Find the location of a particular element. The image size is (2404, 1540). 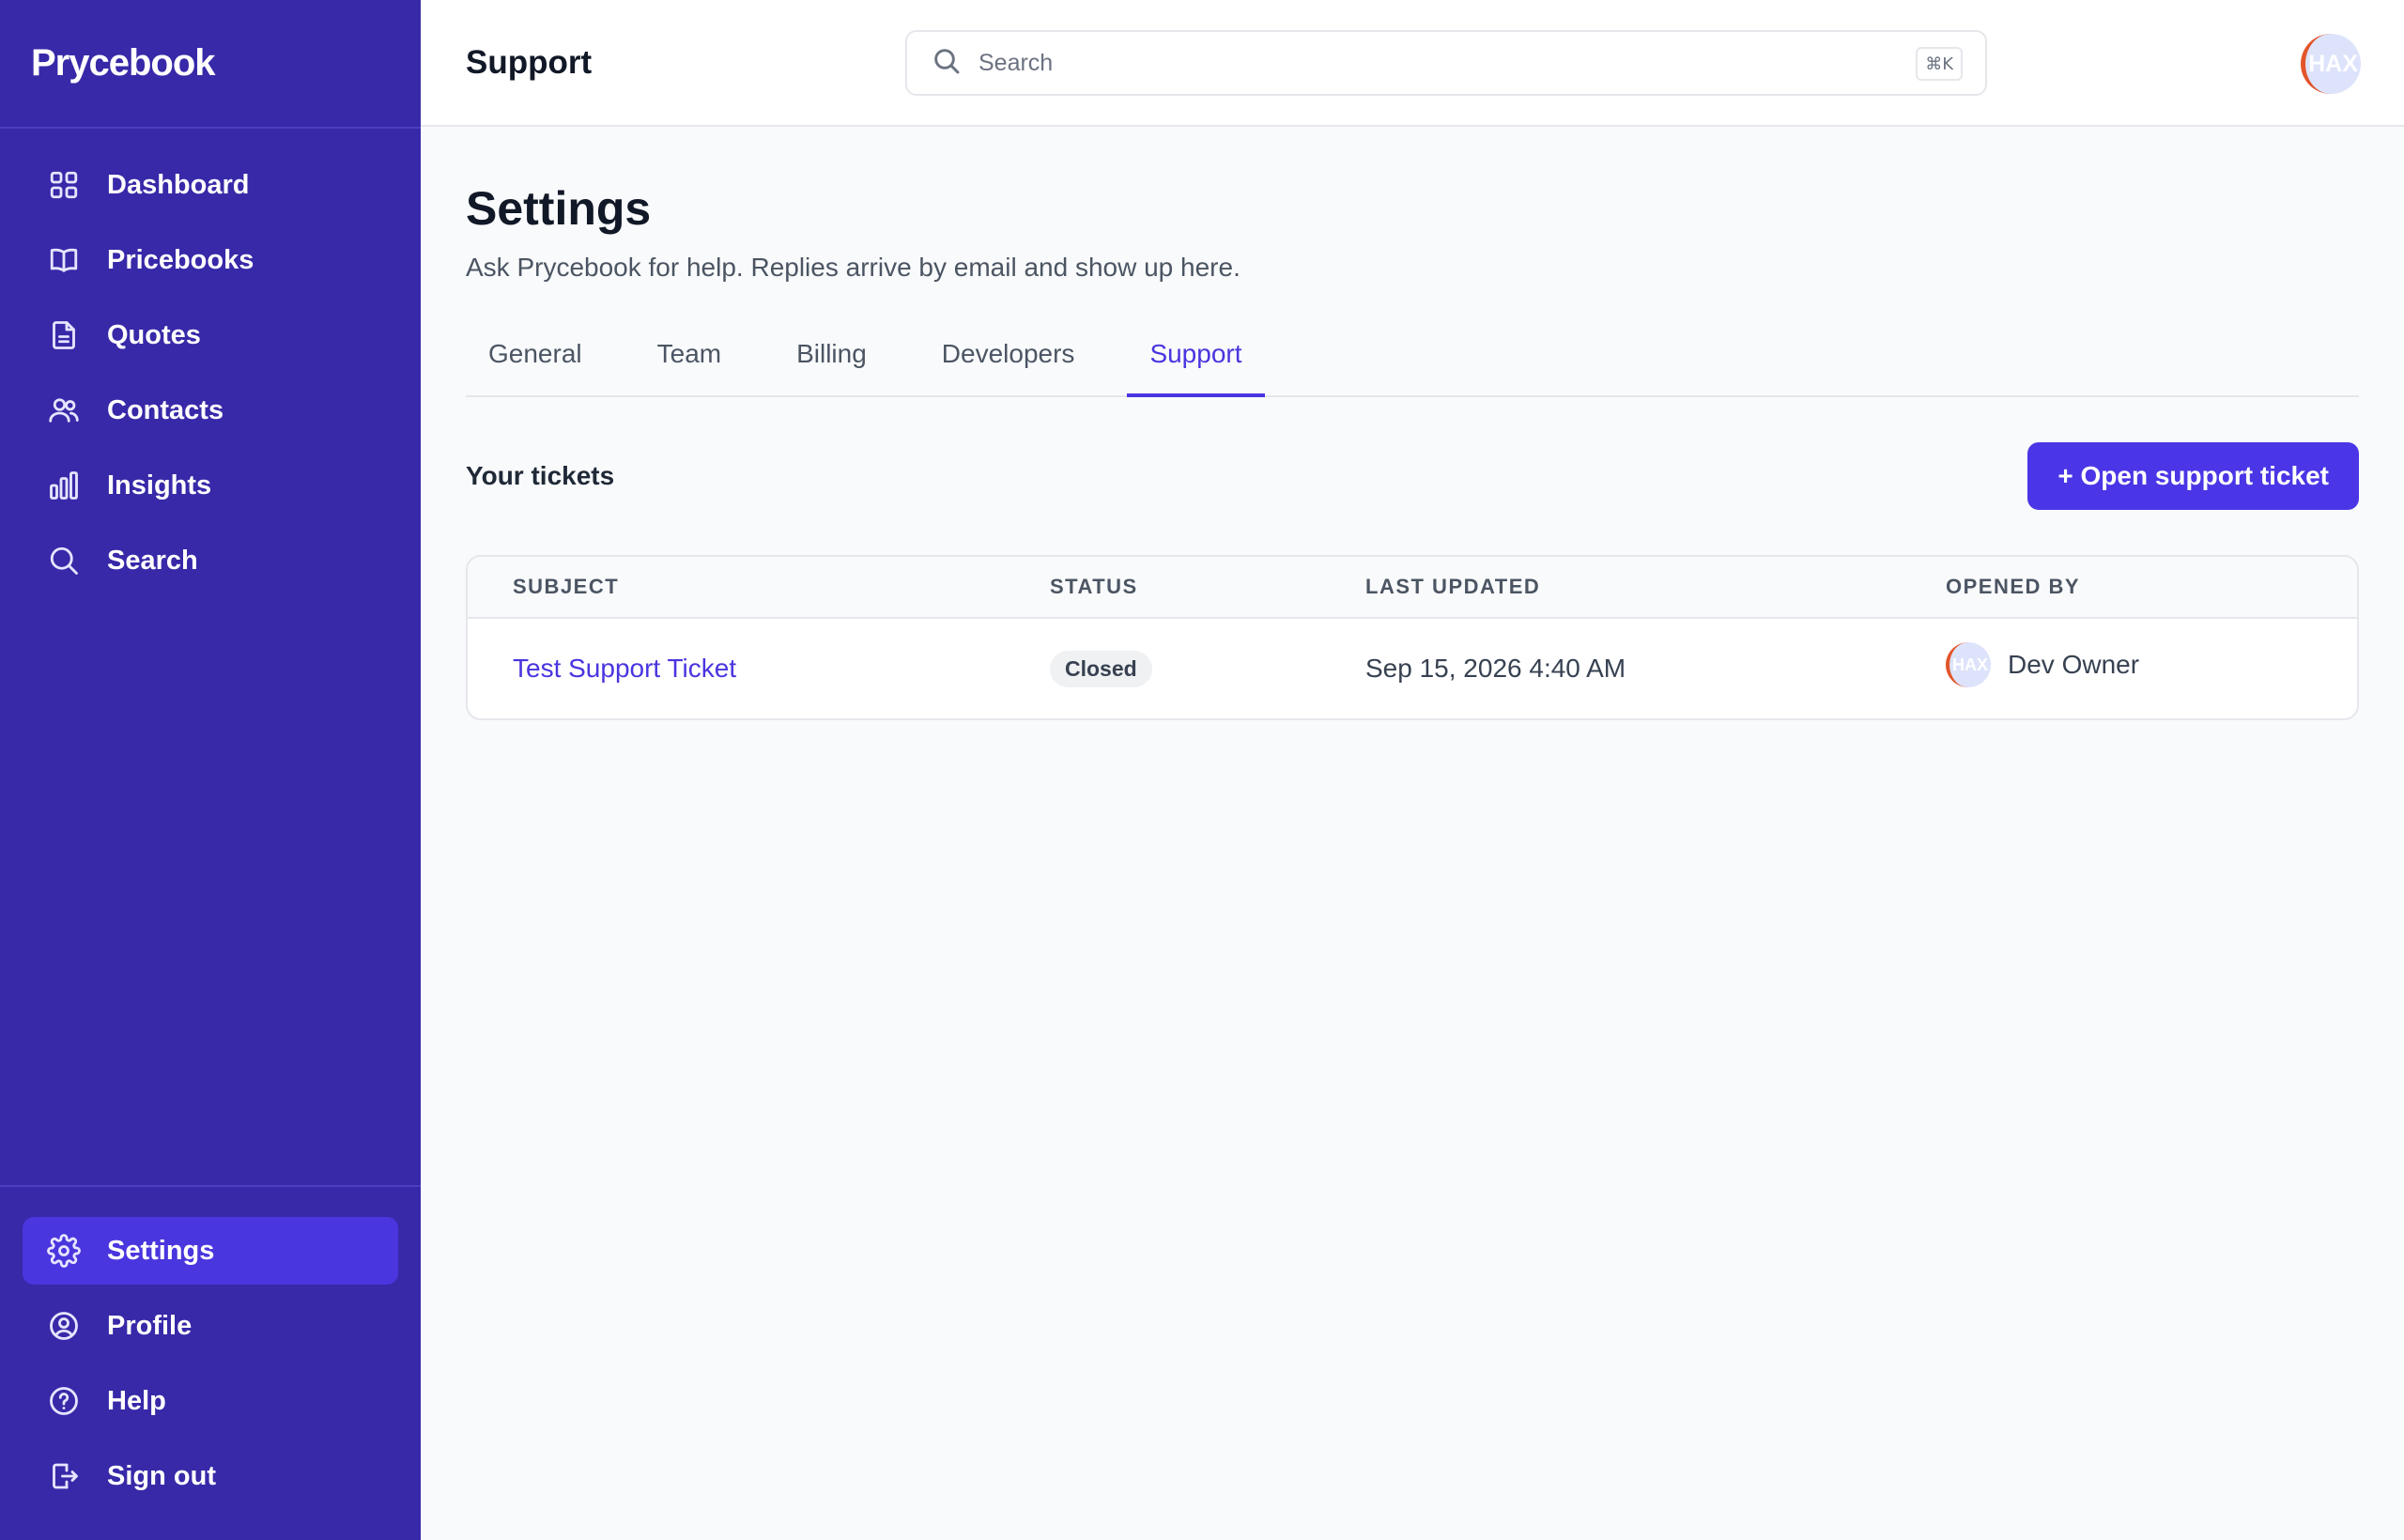

status-badge: Closed is located at coordinates (1101, 668).